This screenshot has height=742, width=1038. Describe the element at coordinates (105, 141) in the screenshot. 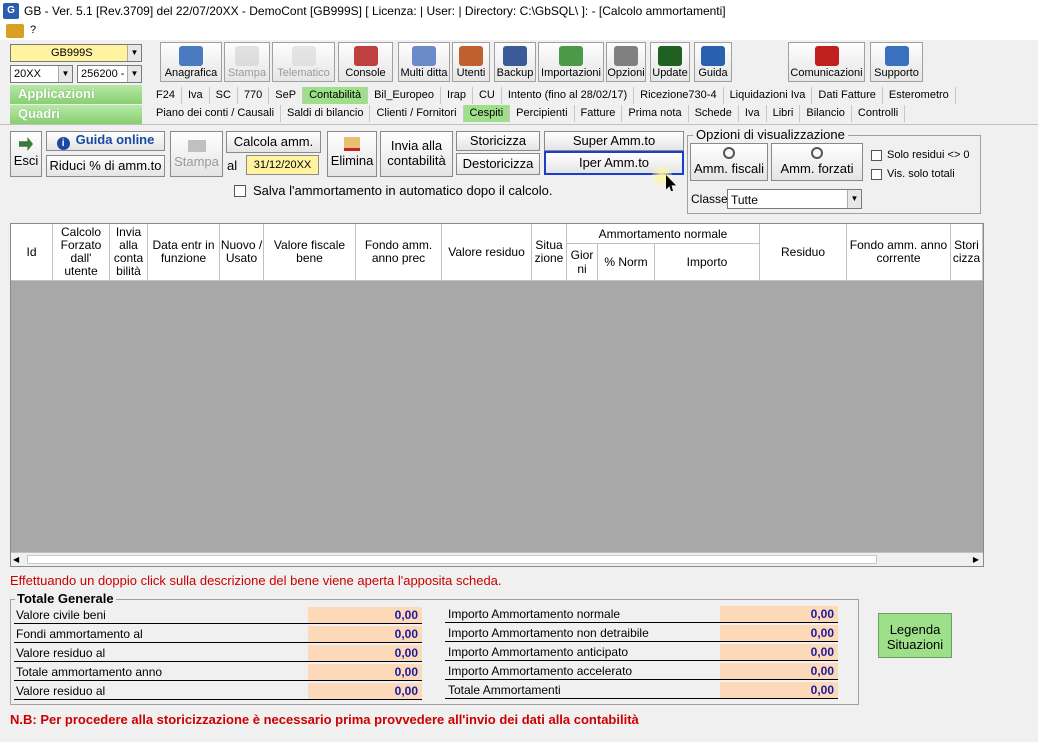

I see `guida-online-button: i Guida online` at that location.